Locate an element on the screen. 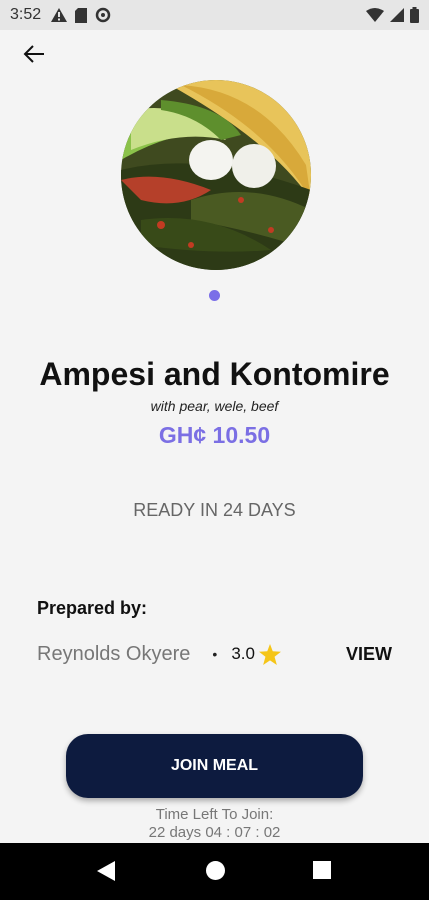  status-left-icons is located at coordinates (81, 15).